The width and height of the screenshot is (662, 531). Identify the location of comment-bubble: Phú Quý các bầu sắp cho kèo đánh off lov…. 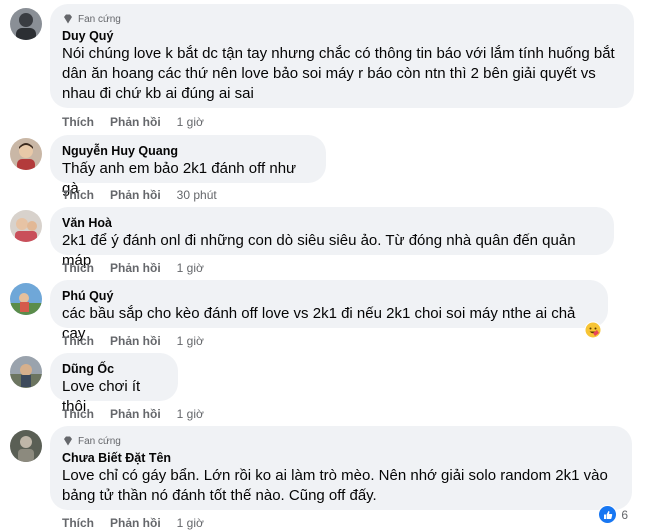
(329, 311).